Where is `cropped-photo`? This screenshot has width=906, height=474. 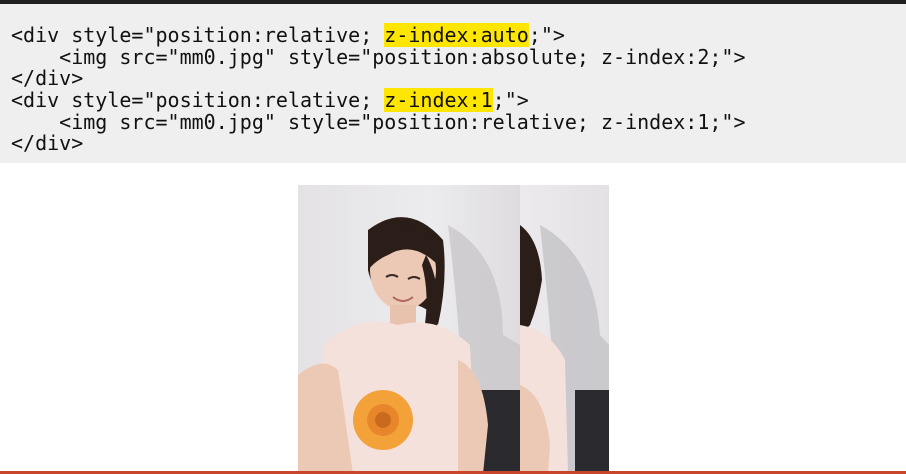
cropped-photo is located at coordinates (564, 329).